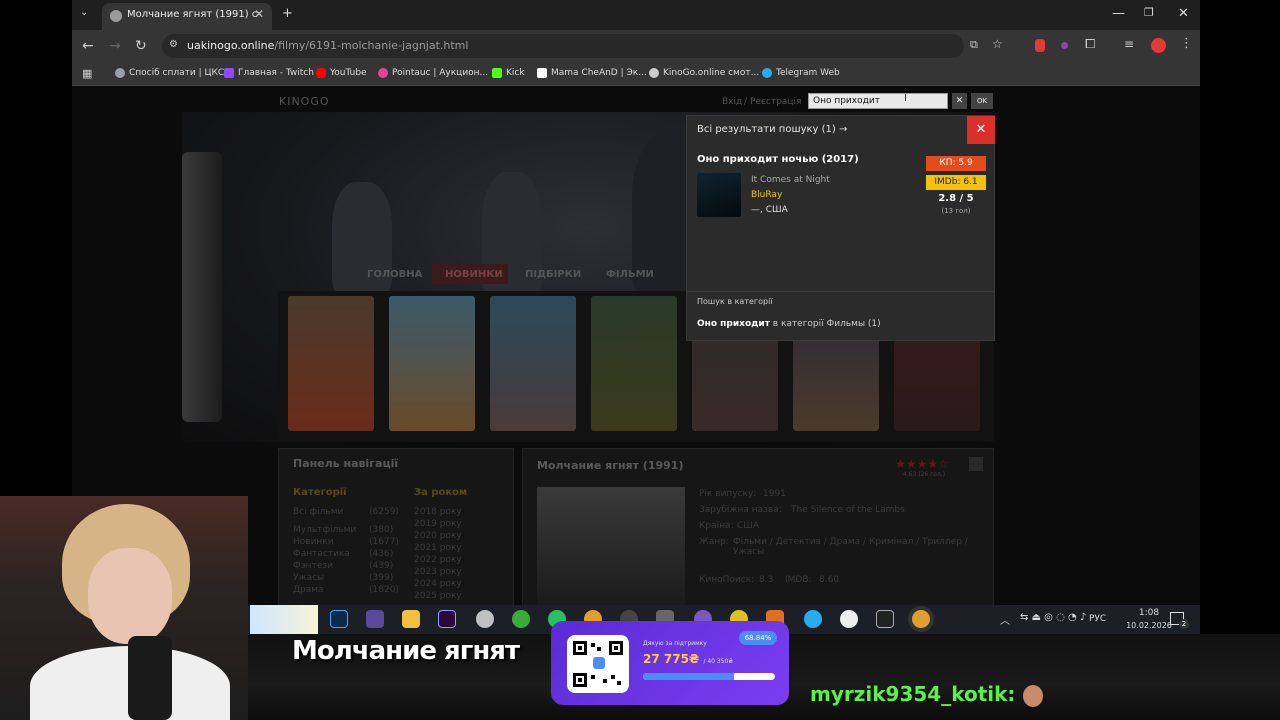 Image resolution: width=1280 pixels, height=720 pixels. What do you see at coordinates (381, 530) in the screenshot?
I see `category-count: (380)` at bounding box center [381, 530].